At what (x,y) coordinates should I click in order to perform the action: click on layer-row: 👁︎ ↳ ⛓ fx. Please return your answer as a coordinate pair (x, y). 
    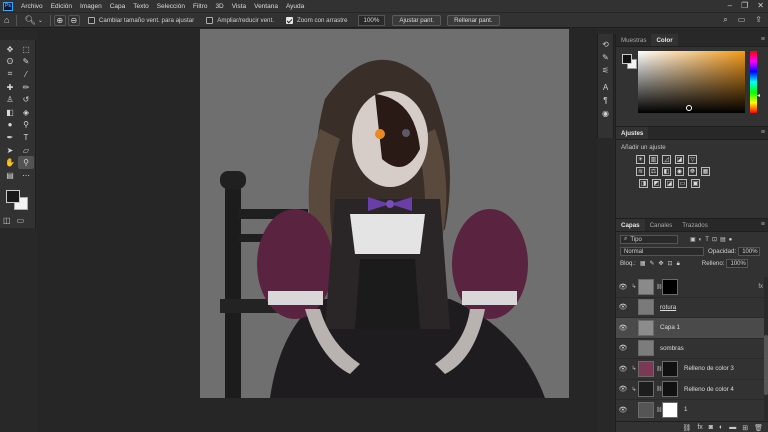
    Looking at the image, I should click on (692, 287).